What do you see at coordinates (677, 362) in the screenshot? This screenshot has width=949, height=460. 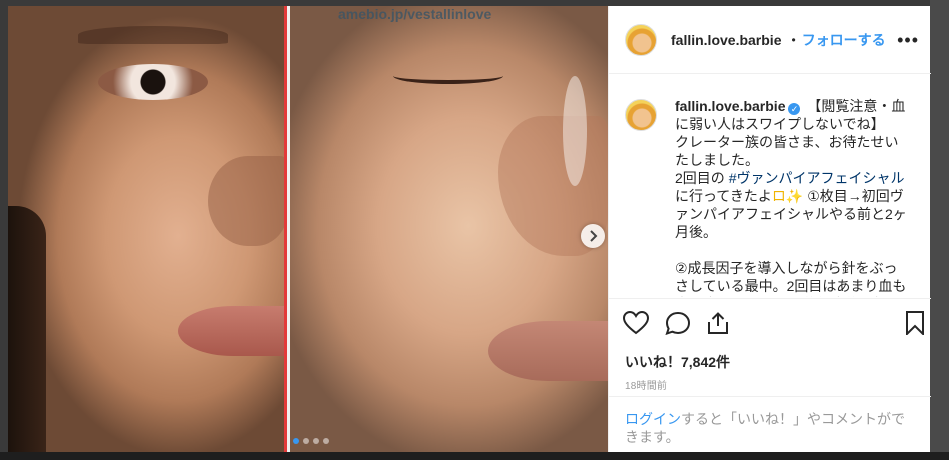 I see `likes-count: いいね！7,842件` at bounding box center [677, 362].